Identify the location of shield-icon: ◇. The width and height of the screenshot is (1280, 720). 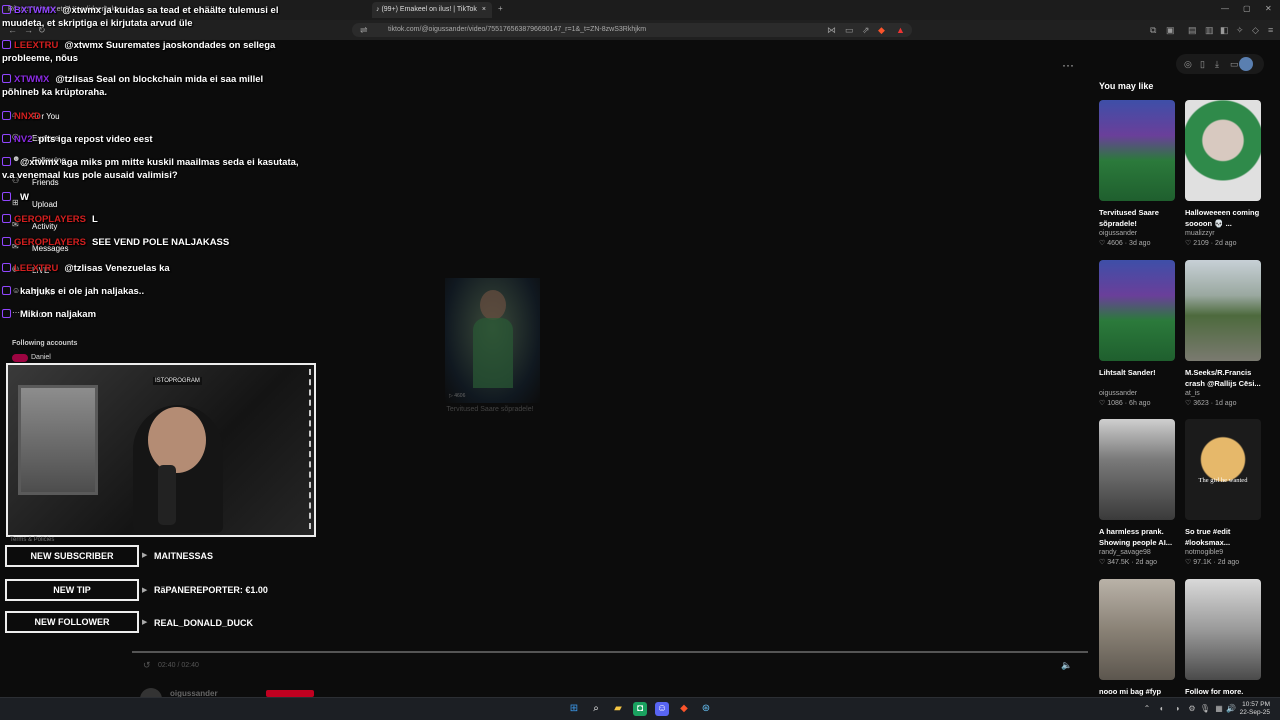
(1255, 30).